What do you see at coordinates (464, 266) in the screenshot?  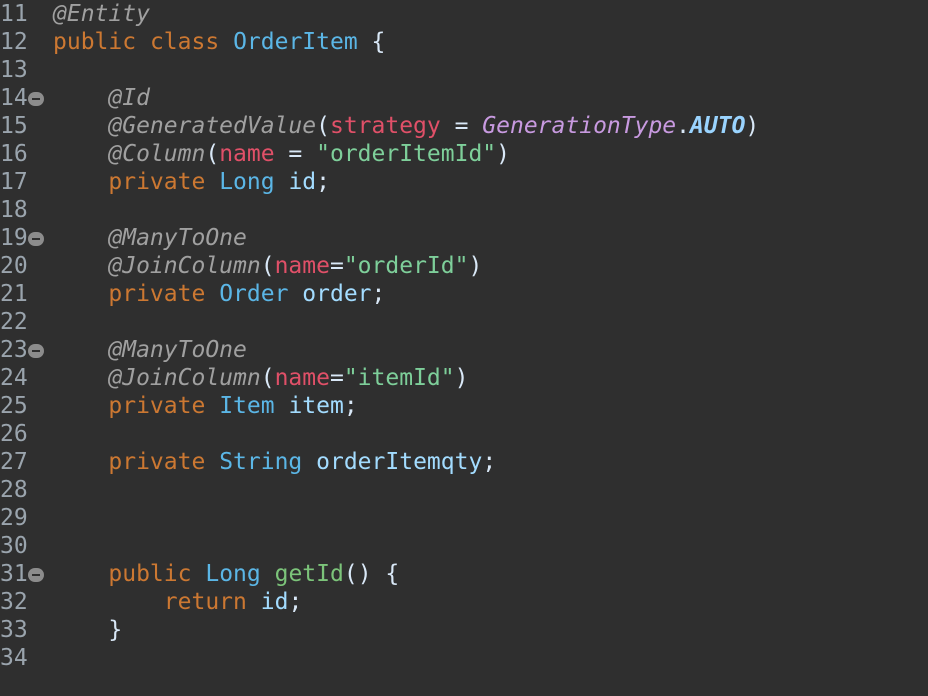 I see `code-line: 20 @JoinColumn(name="orderId")` at bounding box center [464, 266].